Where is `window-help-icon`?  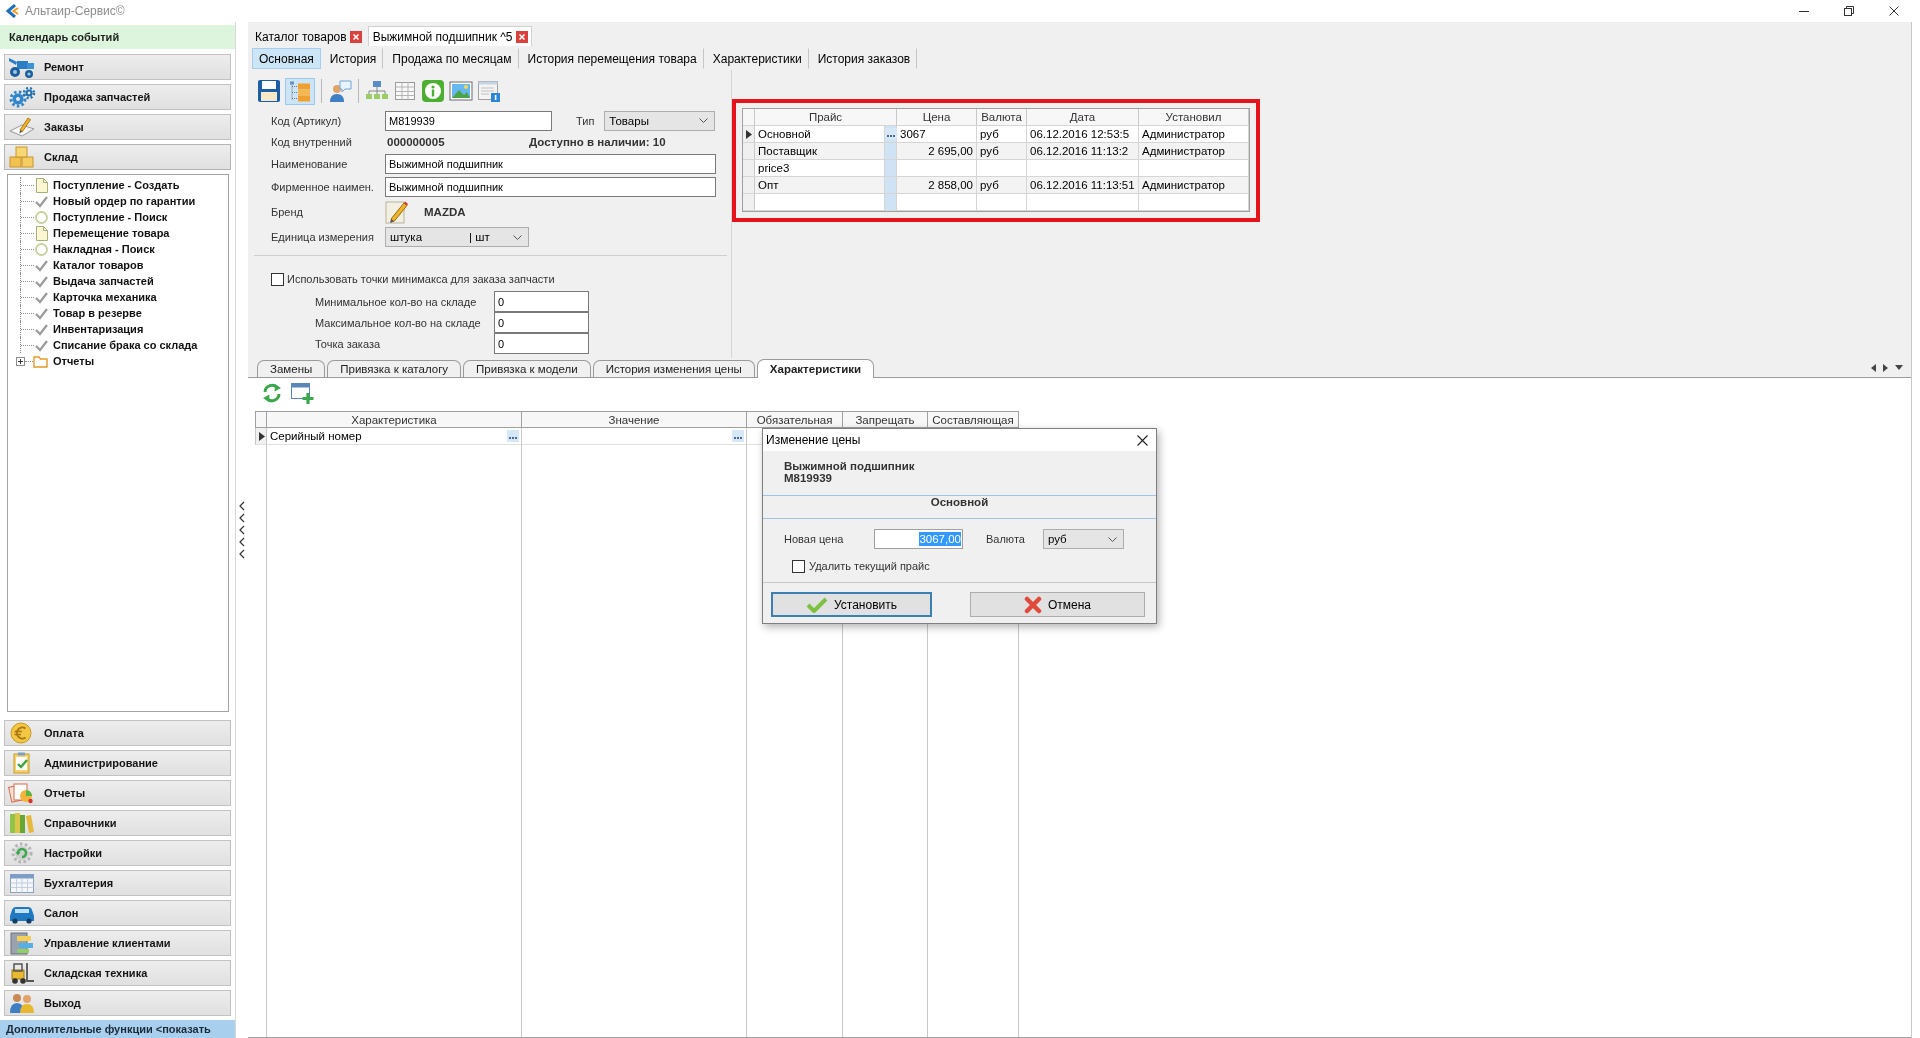 window-help-icon is located at coordinates (489, 91).